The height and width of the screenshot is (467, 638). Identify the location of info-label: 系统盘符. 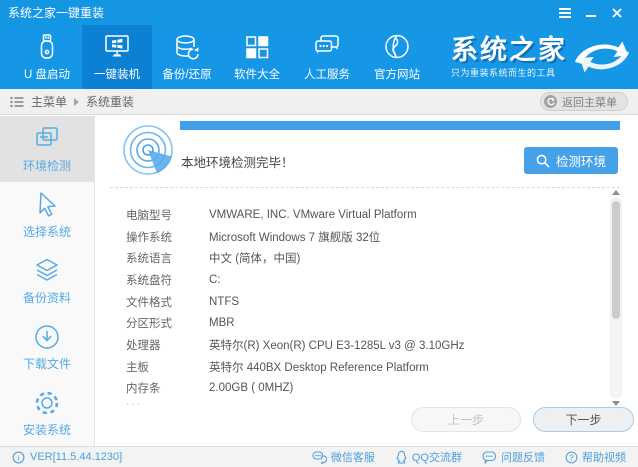
(149, 280).